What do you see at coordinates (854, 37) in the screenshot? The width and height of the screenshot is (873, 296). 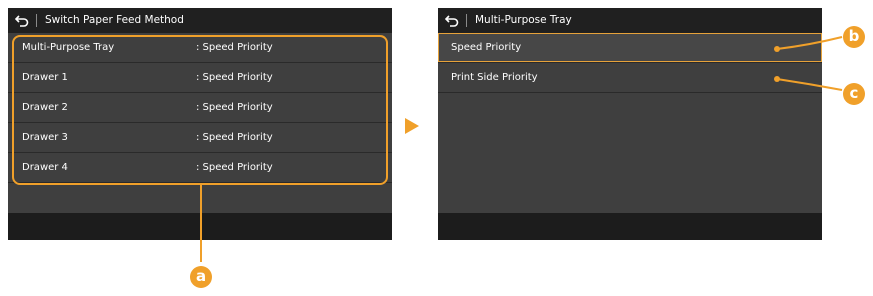 I see `callout-b-badge: b` at bounding box center [854, 37].